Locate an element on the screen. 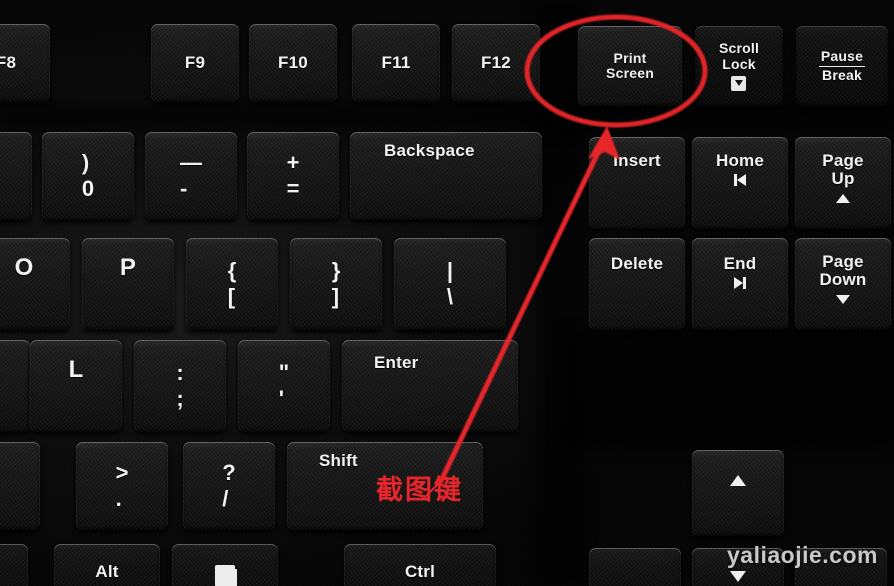 Image resolution: width=894 pixels, height=586 pixels. key-label: F11 is located at coordinates (396, 62).